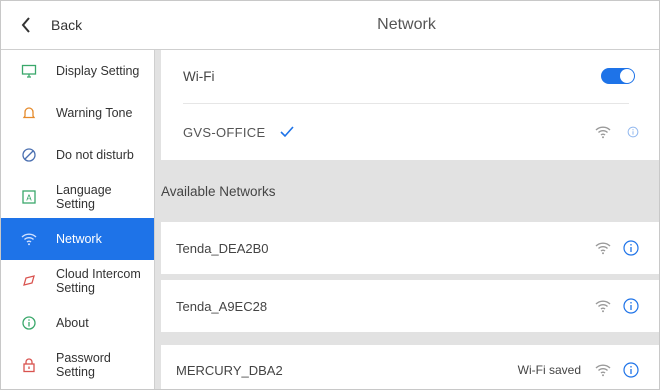 This screenshot has height=390, width=660. What do you see at coordinates (407, 191) in the screenshot?
I see `available-networks-header: Available Networks` at bounding box center [407, 191].